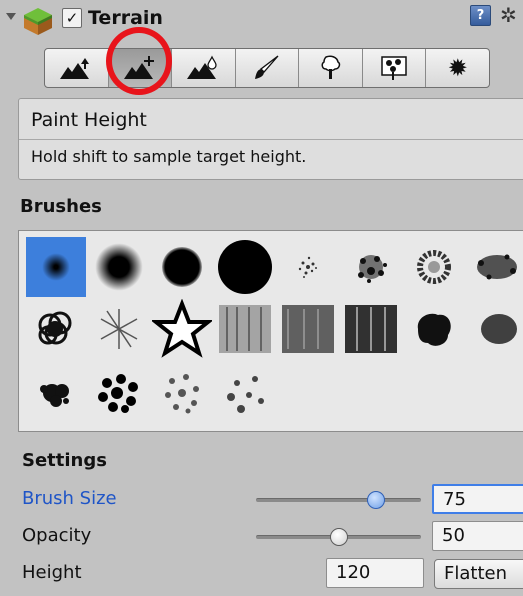  What do you see at coordinates (72, 18) in the screenshot?
I see `terrain-enabled-checkbox: ✓` at bounding box center [72, 18].